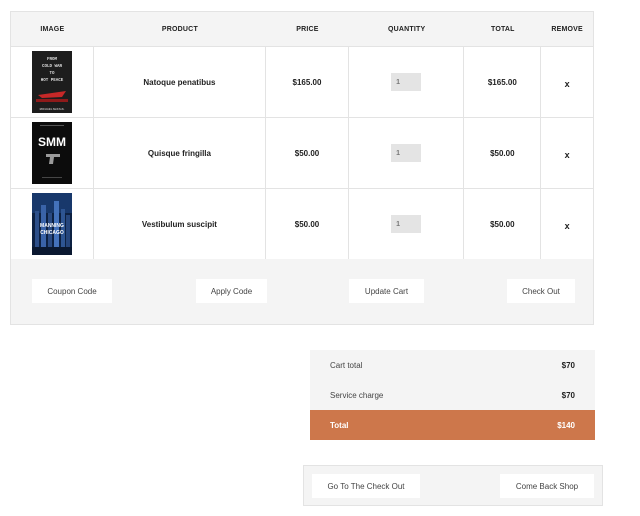  Describe the element at coordinates (52, 74) in the screenshot. I see `cover-text: TO` at that location.